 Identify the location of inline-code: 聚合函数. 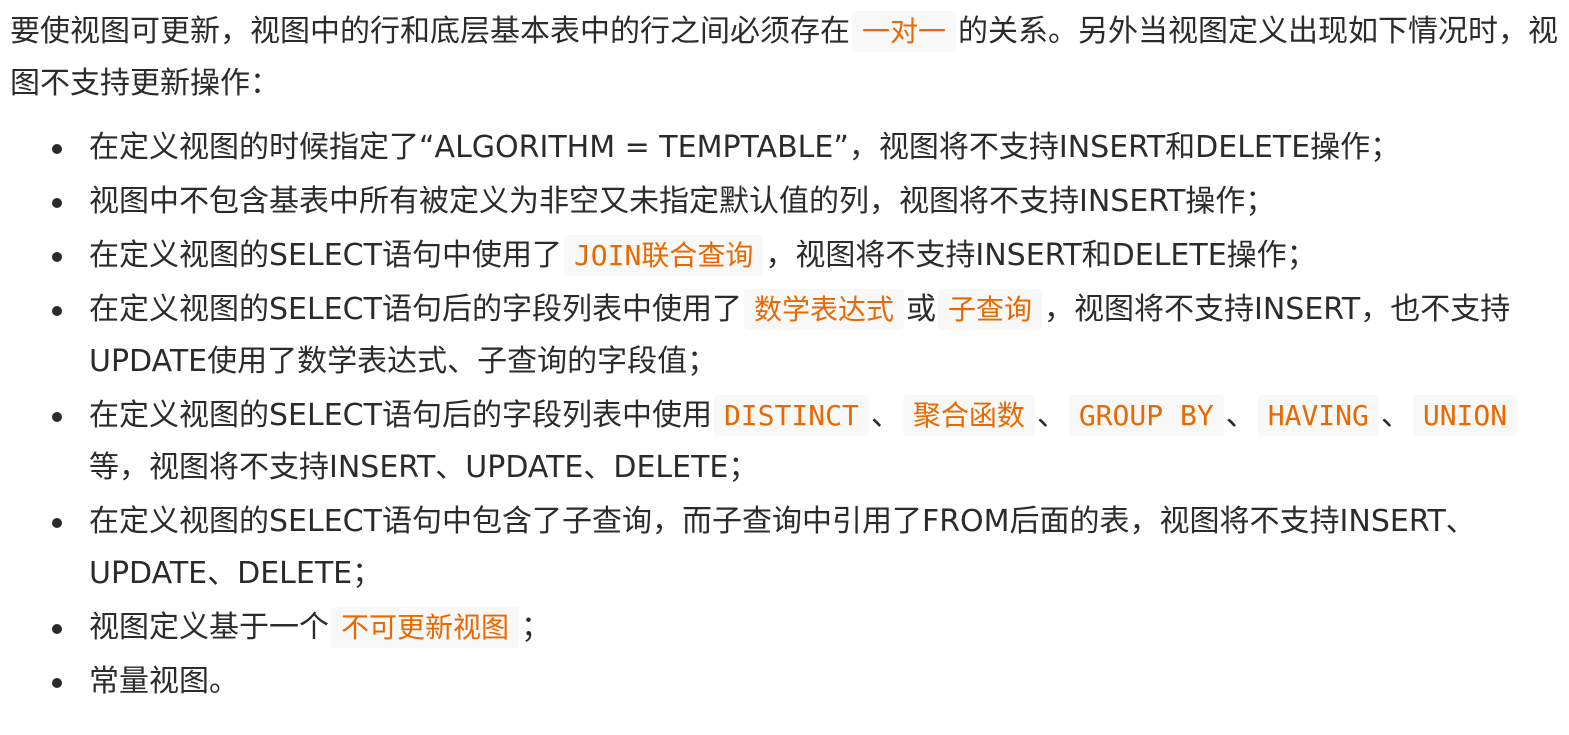
(968, 415).